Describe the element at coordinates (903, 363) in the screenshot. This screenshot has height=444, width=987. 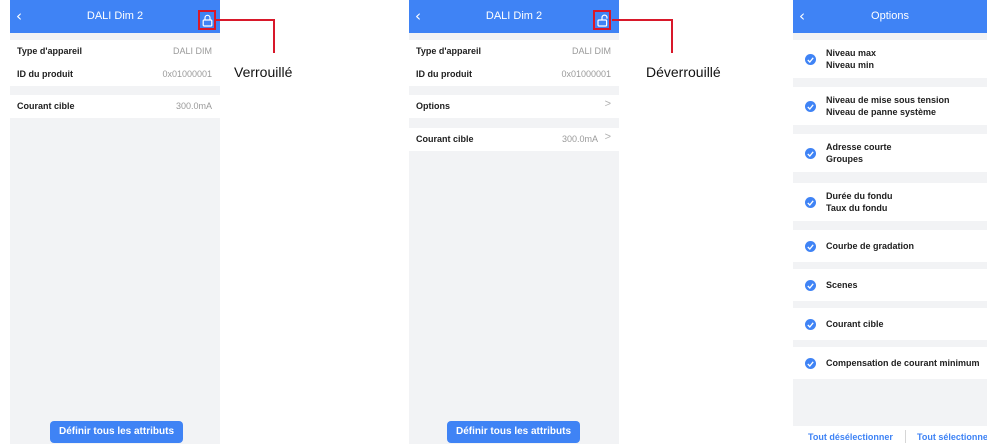
I see `option-label: Compensation de courant minimum` at that location.